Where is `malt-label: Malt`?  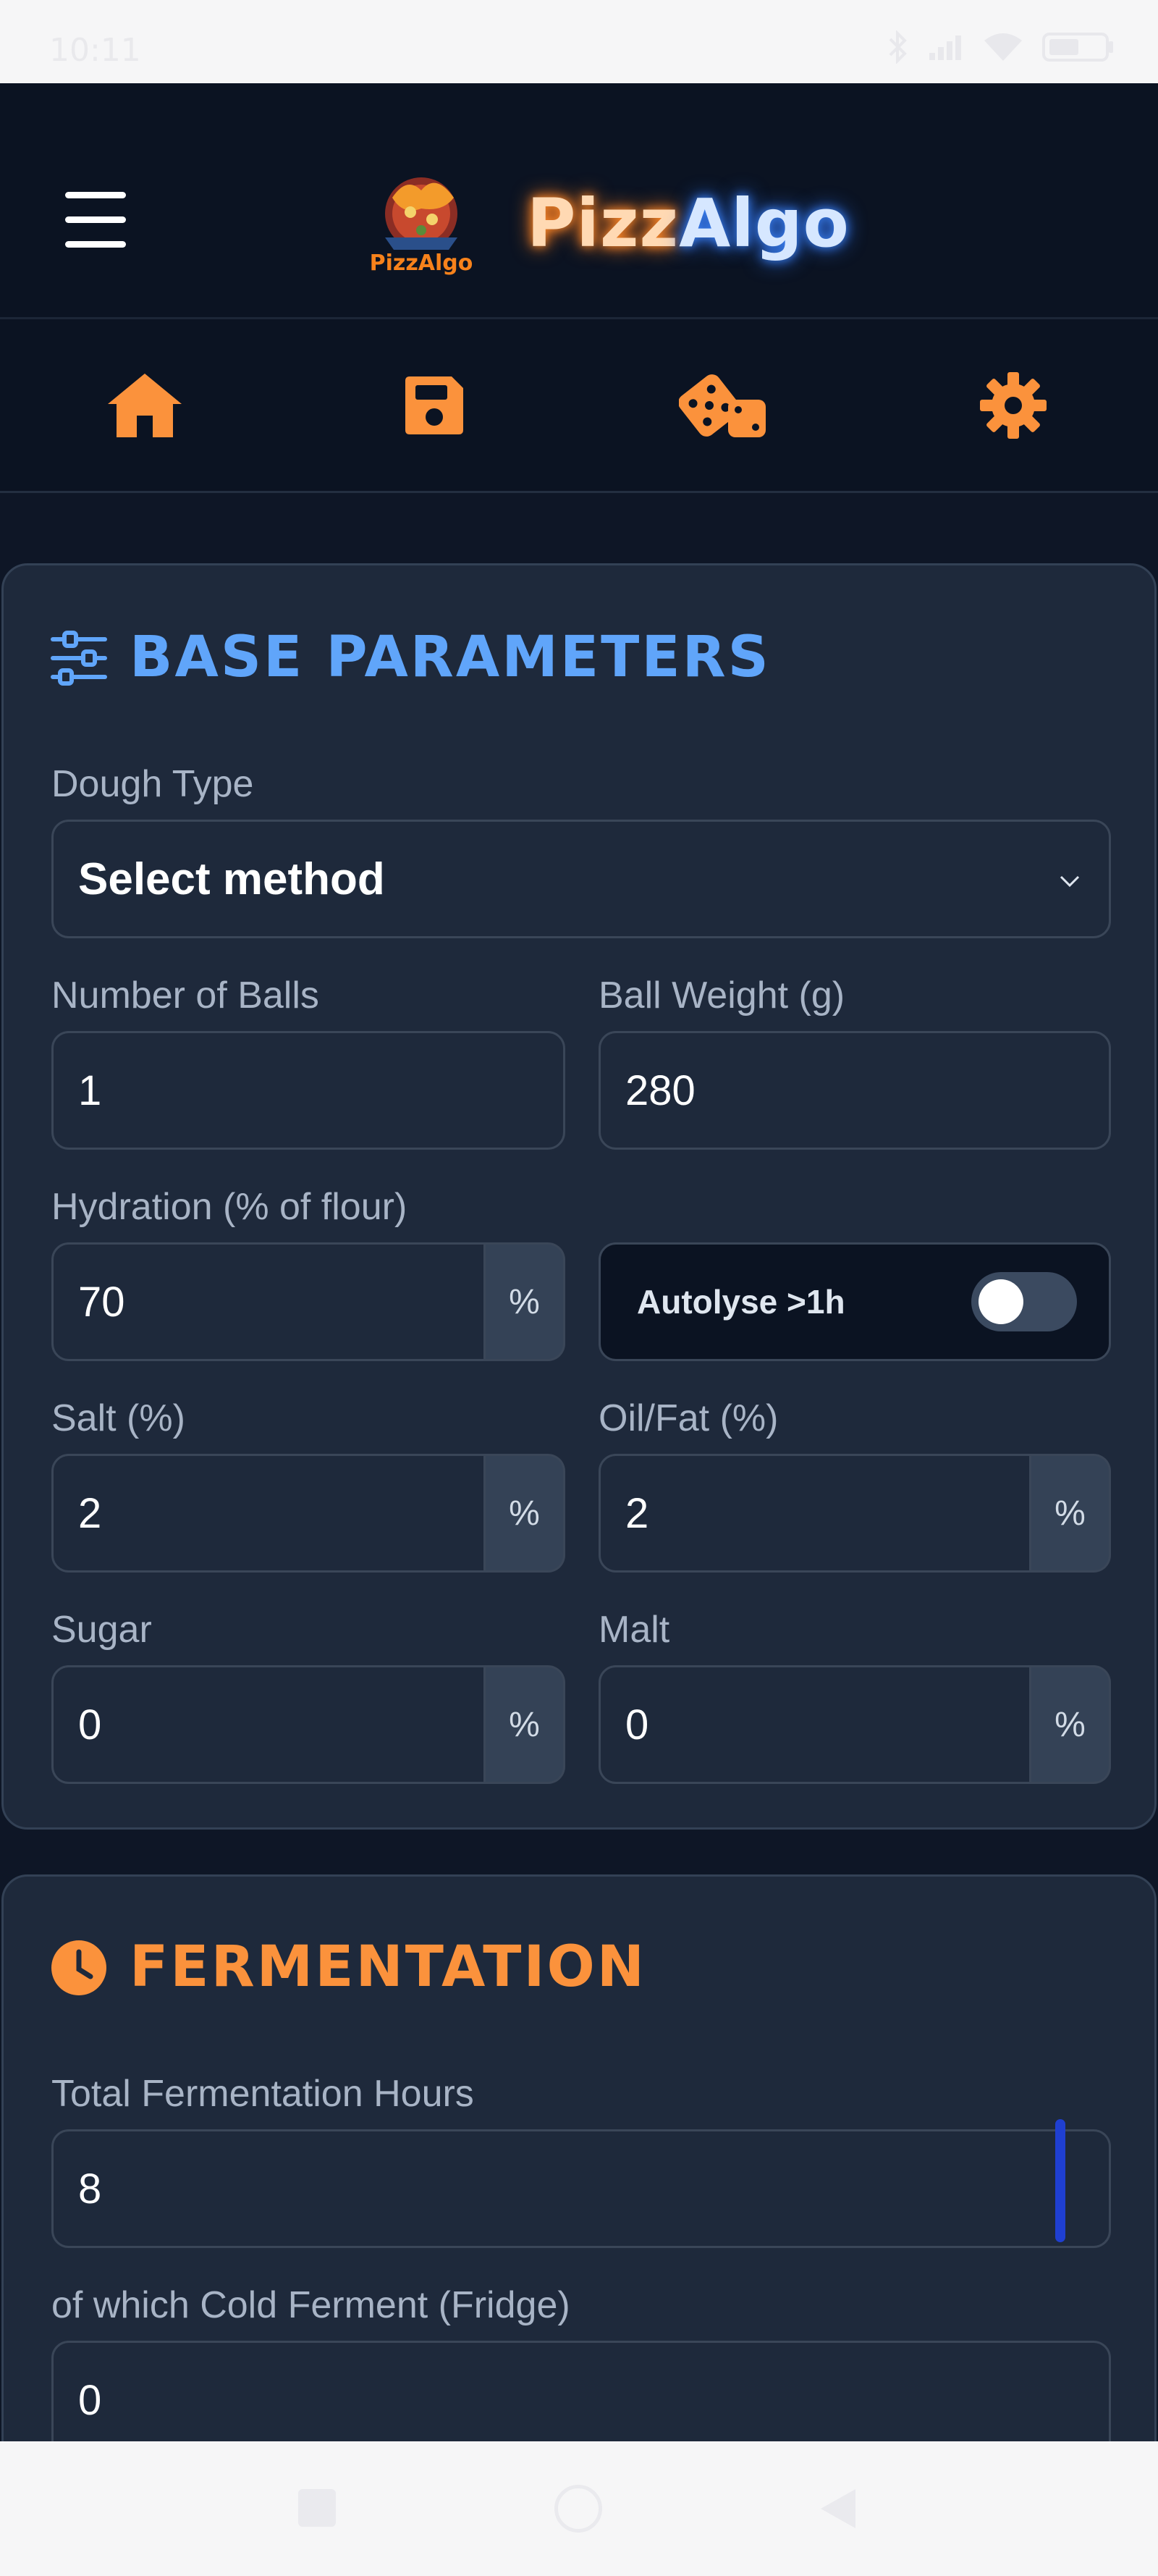 malt-label: Malt is located at coordinates (634, 1630).